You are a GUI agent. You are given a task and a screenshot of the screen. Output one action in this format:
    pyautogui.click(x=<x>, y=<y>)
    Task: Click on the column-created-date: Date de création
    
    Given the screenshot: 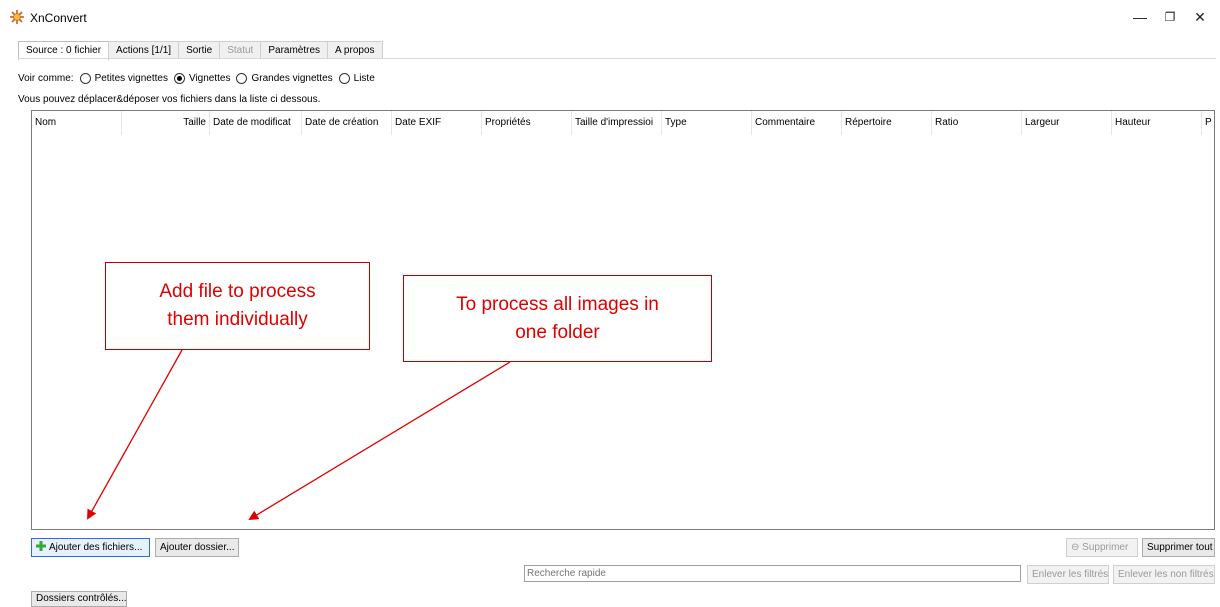 What is the action you would take?
    pyautogui.click(x=347, y=123)
    